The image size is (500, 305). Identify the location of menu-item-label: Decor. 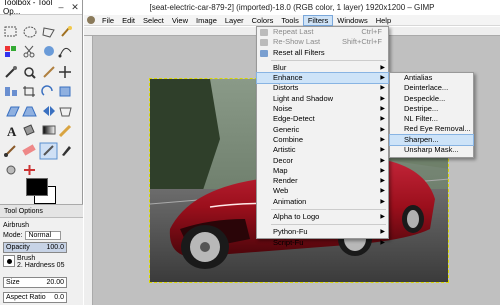
(283, 160).